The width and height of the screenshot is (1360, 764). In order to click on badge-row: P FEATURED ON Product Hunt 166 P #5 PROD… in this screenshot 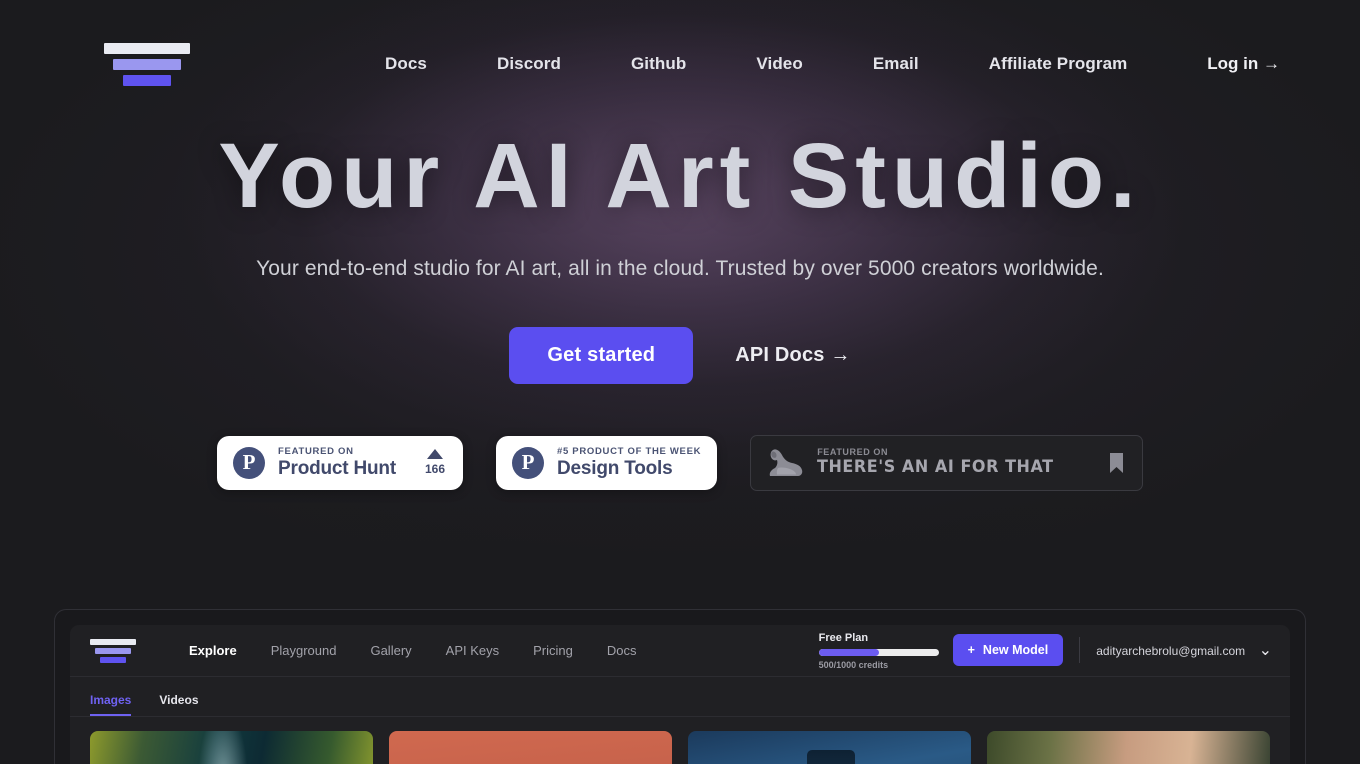, I will do `click(680, 462)`.